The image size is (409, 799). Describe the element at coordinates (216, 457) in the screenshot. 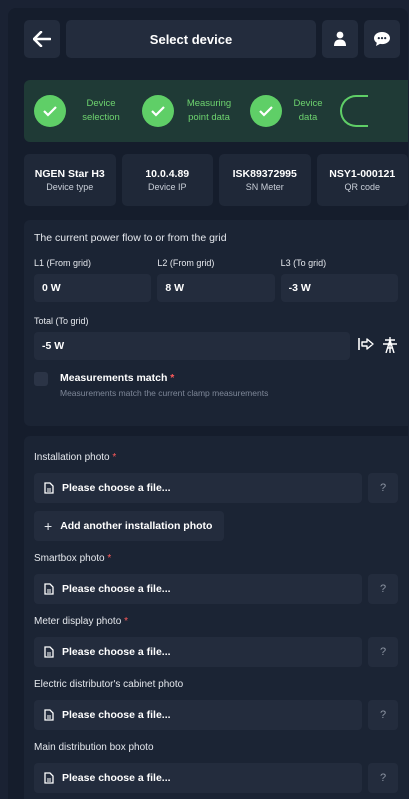

I see `installation-photo-label: Installation photo *` at that location.